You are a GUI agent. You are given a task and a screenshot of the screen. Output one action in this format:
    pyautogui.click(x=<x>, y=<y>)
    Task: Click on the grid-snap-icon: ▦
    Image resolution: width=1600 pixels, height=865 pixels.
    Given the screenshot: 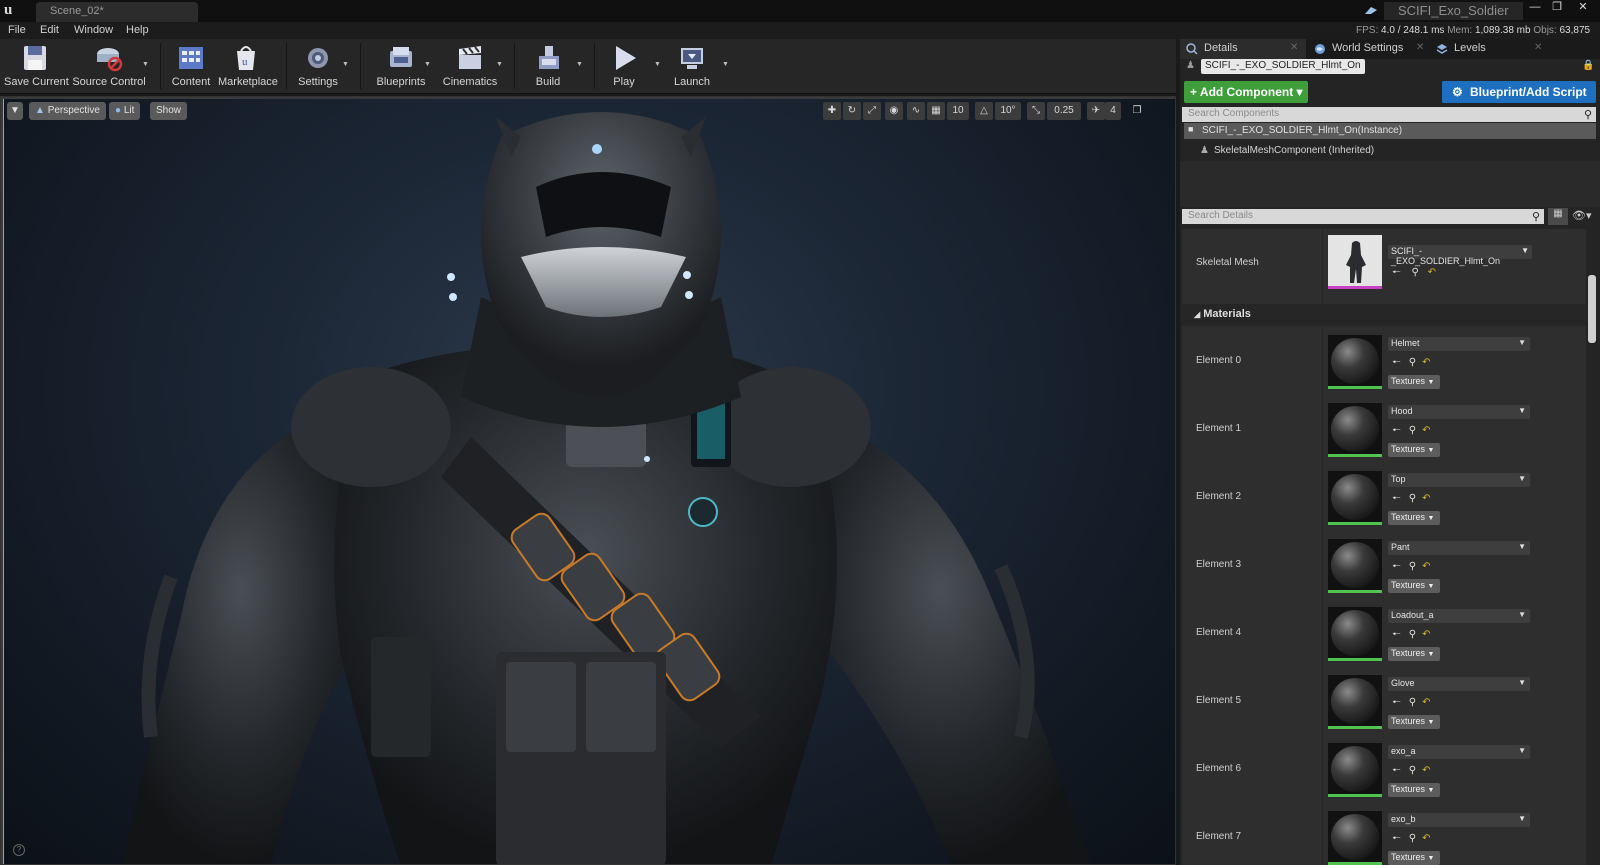 What is the action you would take?
    pyautogui.click(x=936, y=111)
    